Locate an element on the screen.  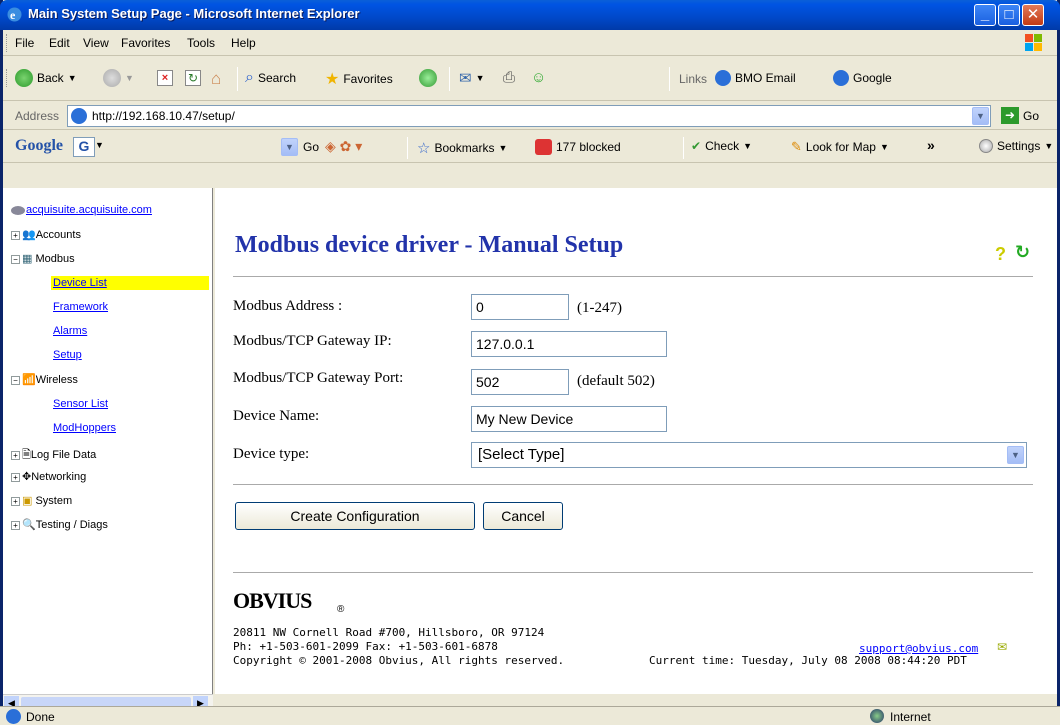
framework-link: Framework is located at coordinates (80, 307).